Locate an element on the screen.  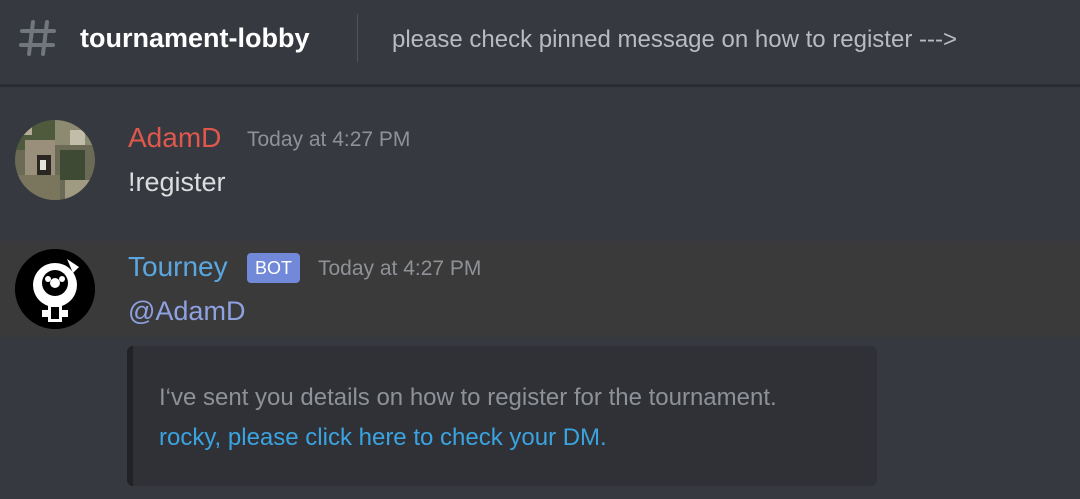
channel-name: tournament-lobby is located at coordinates (195, 38).